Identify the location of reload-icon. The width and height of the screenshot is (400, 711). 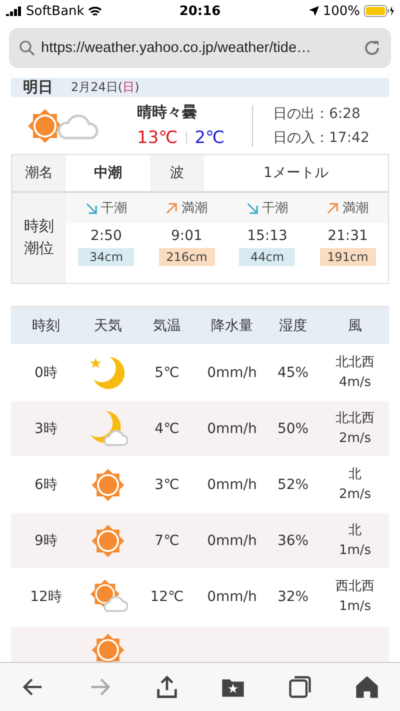
(372, 48).